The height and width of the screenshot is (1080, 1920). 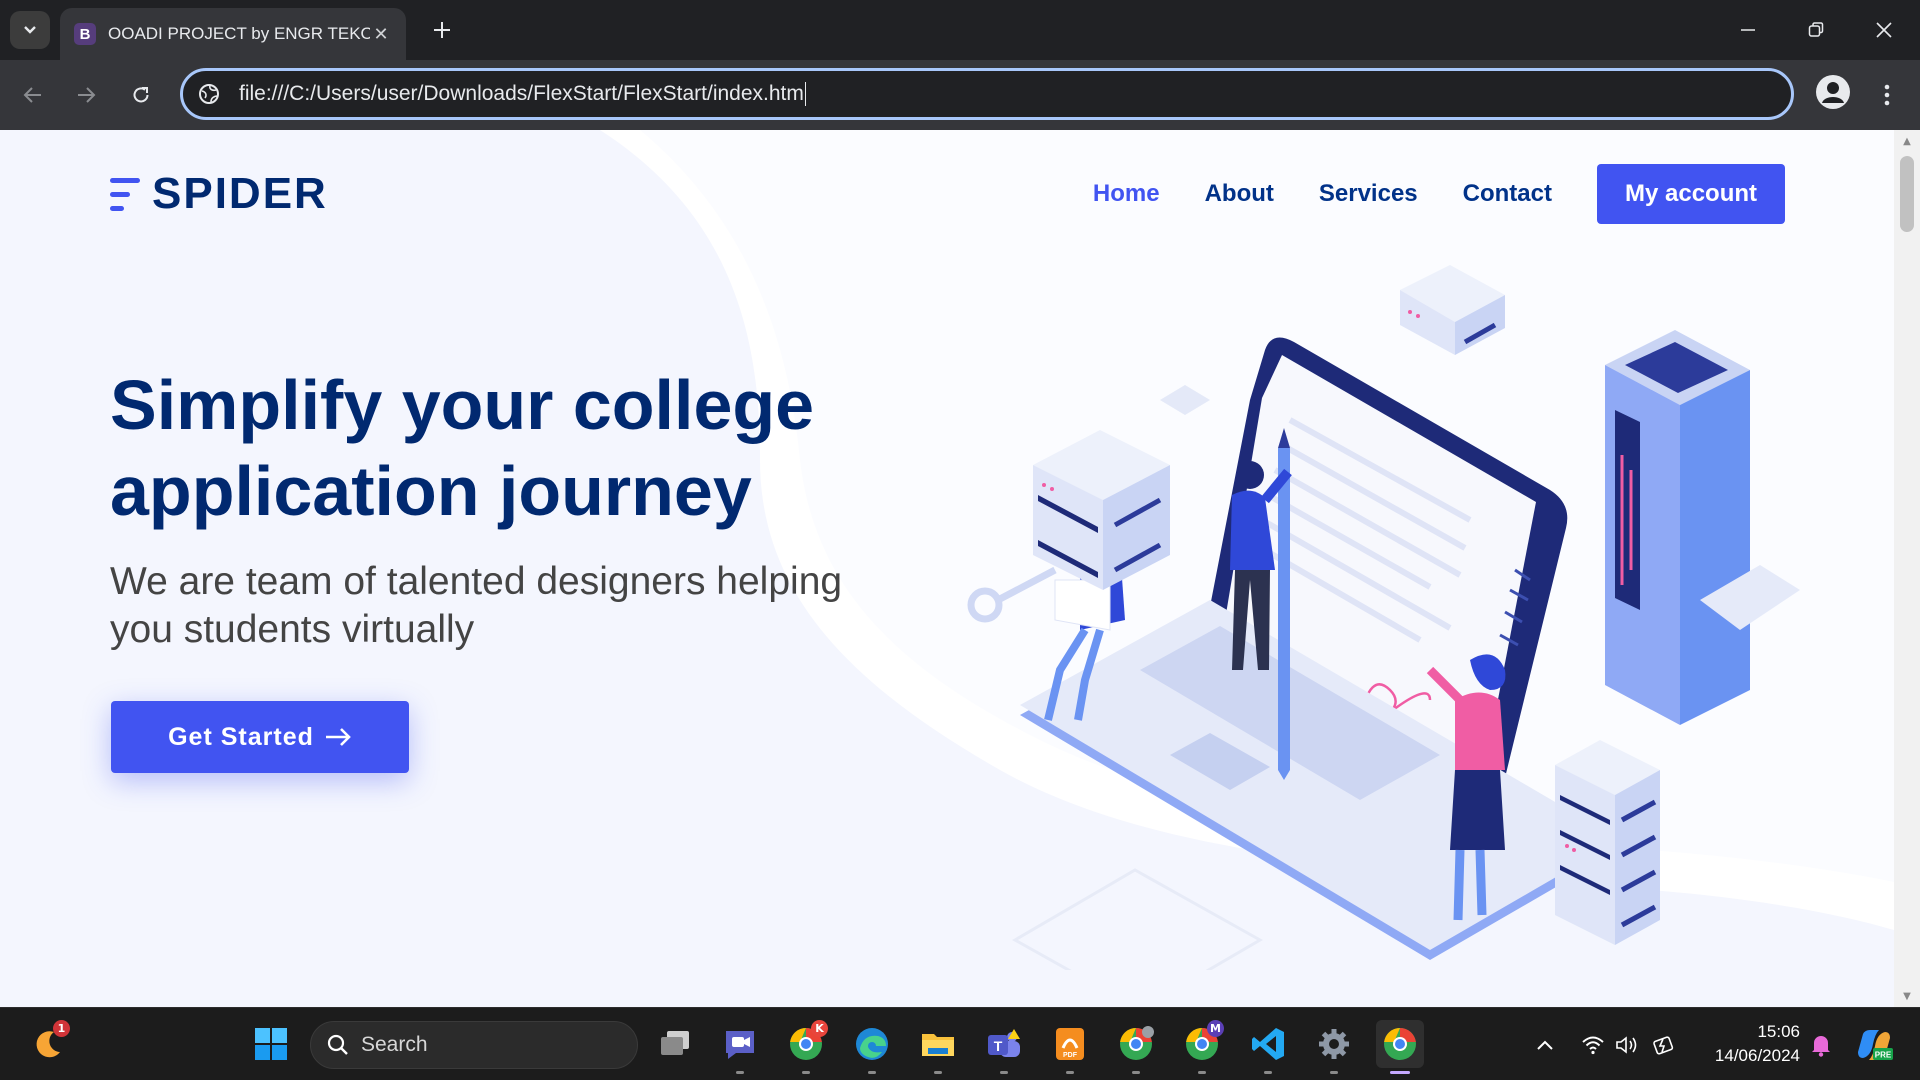 What do you see at coordinates (474, 1045) in the screenshot?
I see `taskbar-search: Search` at bounding box center [474, 1045].